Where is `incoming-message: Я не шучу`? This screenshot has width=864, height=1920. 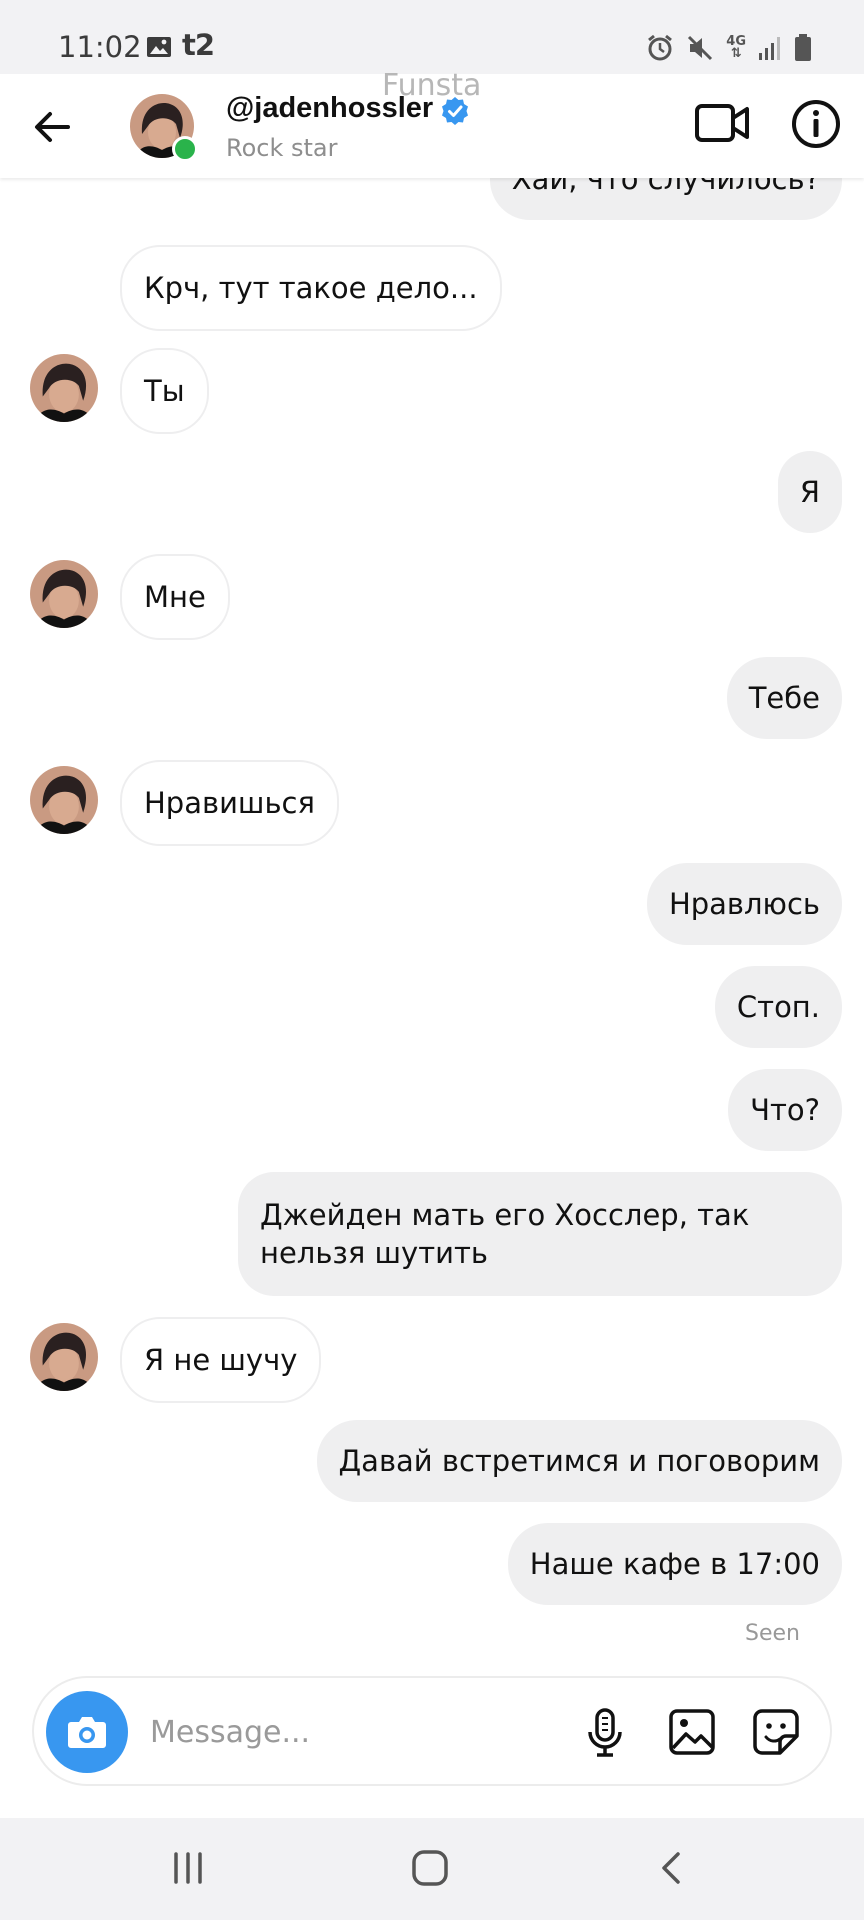
incoming-message: Я не шучу is located at coordinates (221, 1360).